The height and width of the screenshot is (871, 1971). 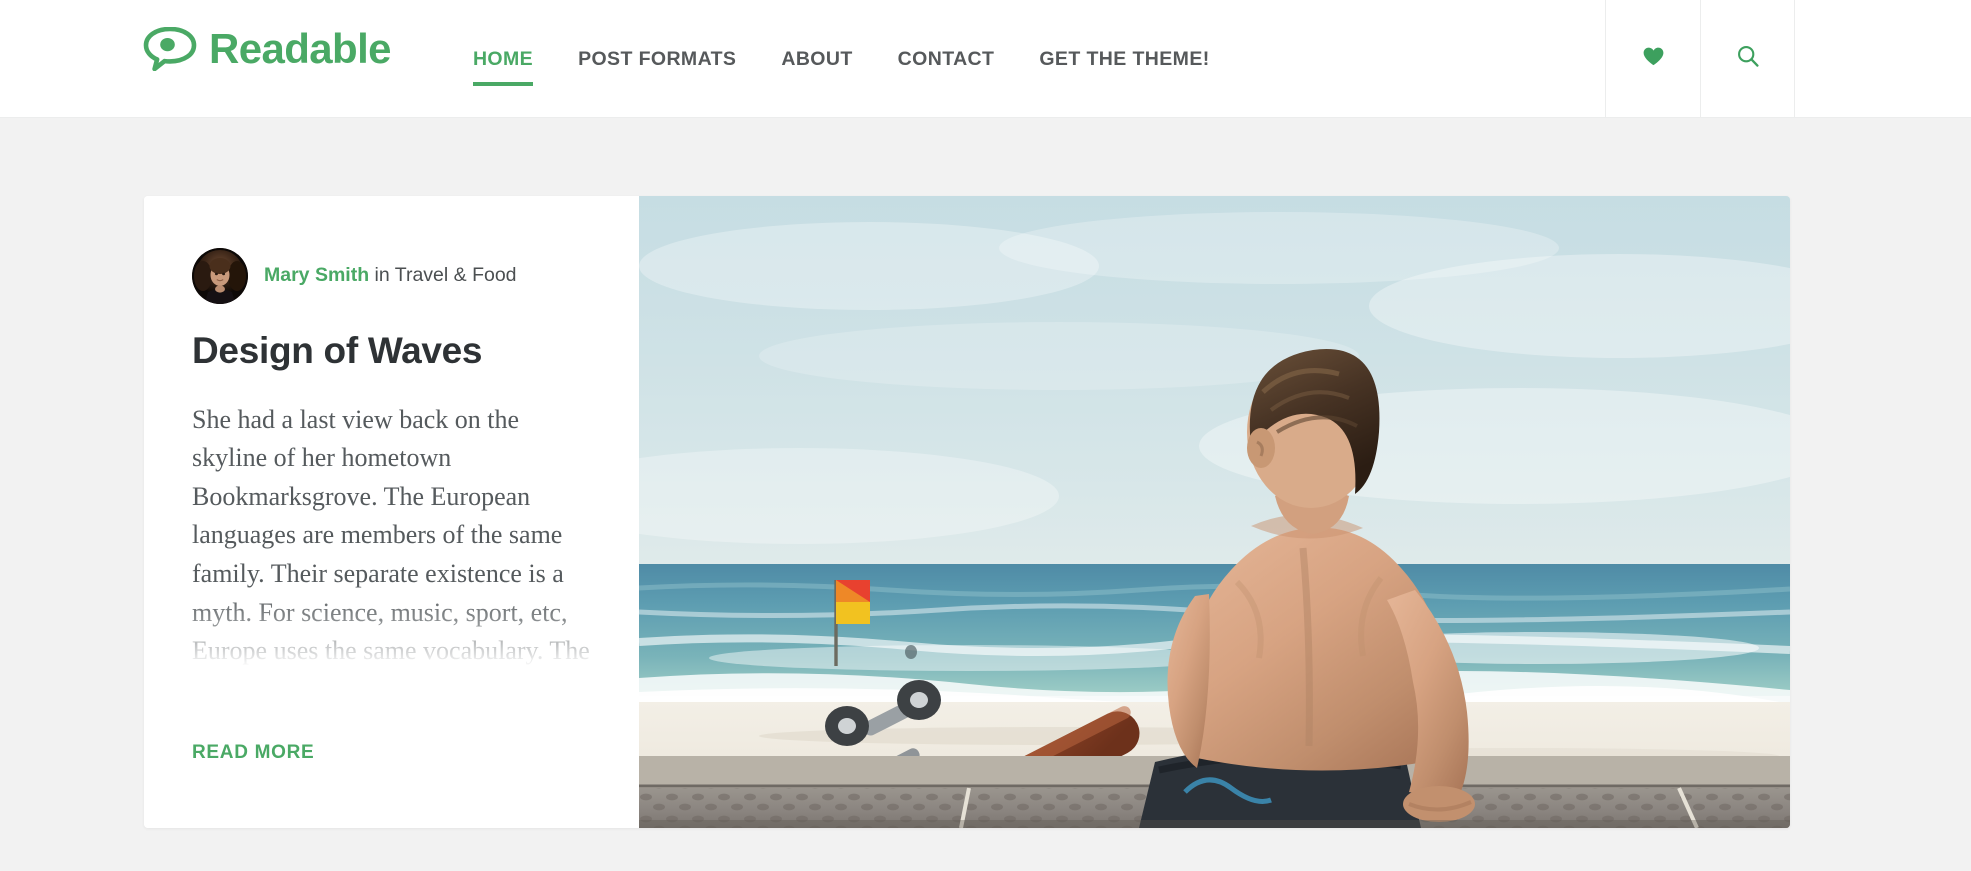 I want to click on search-button, so click(x=1747, y=58).